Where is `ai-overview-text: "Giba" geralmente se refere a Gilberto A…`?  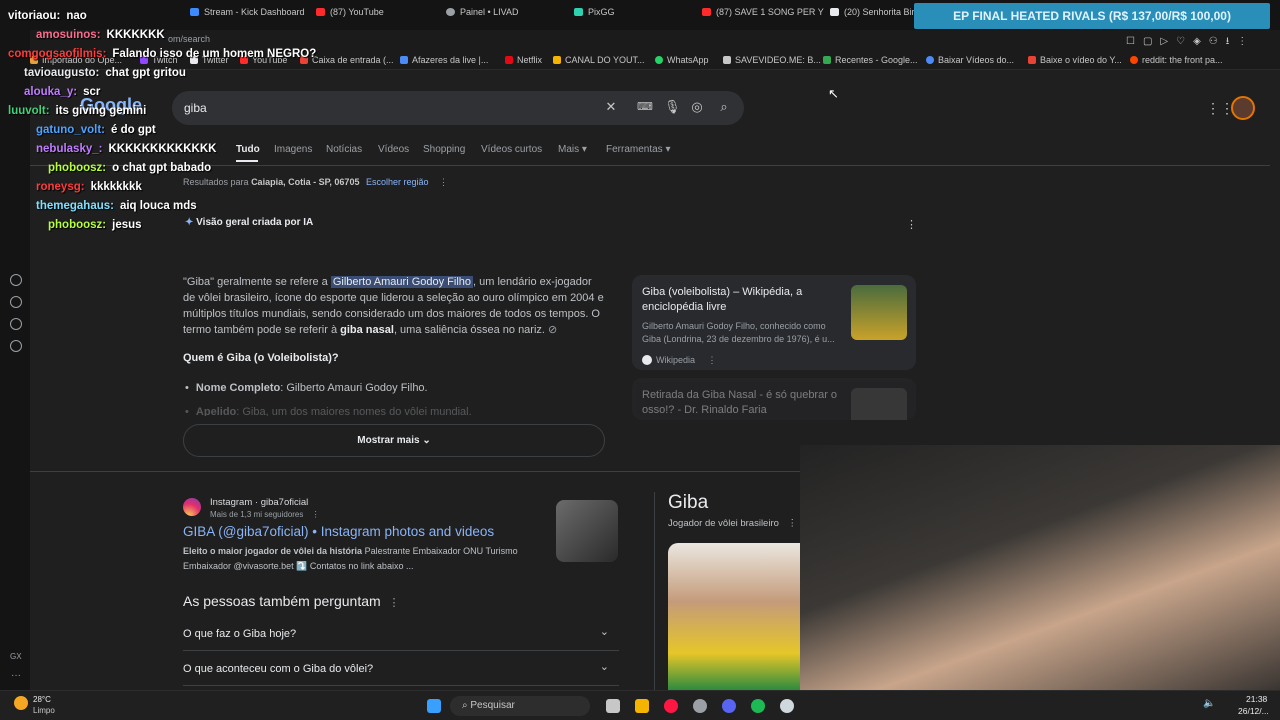 ai-overview-text: "Giba" geralmente se refere a Gilberto A… is located at coordinates (393, 306).